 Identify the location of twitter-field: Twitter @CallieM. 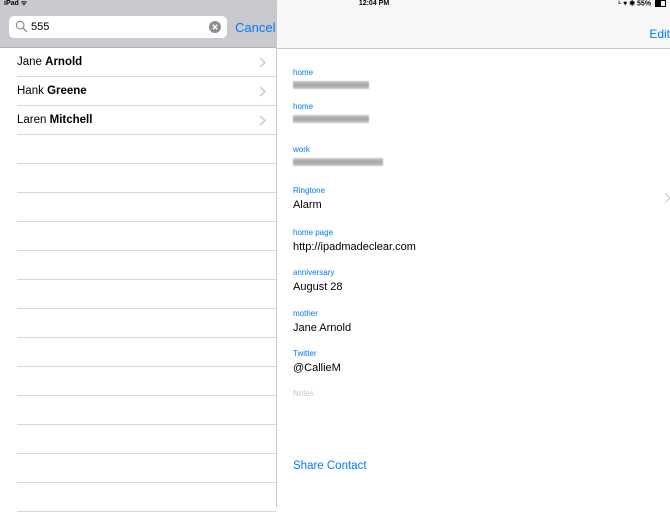
(317, 362).